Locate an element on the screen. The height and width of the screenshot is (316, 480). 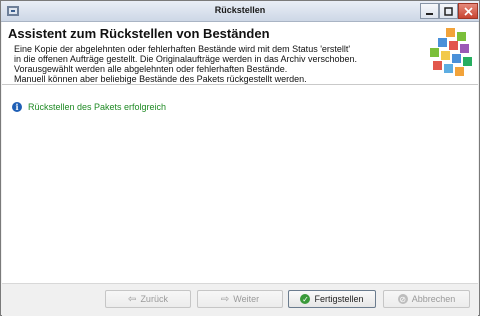
next-button-label: Weiter is located at coordinates (246, 299).